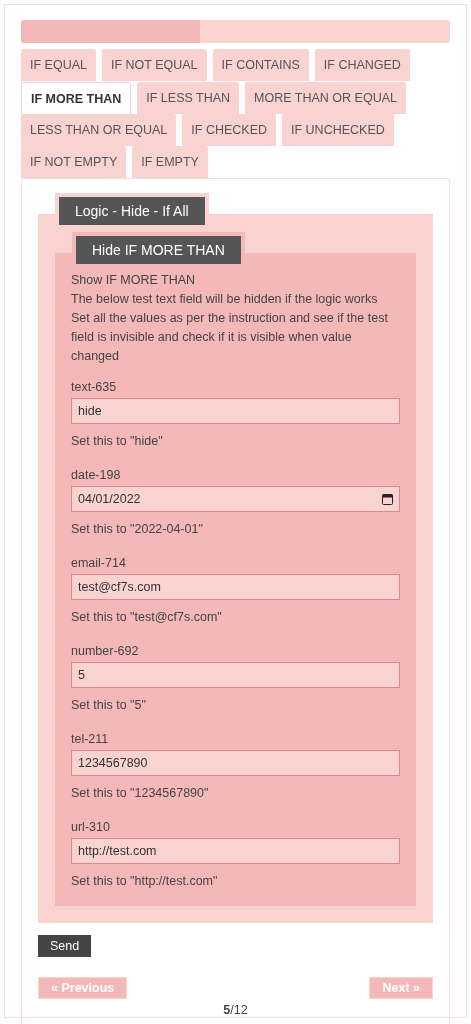 The height and width of the screenshot is (1024, 471). Describe the element at coordinates (58, 65) in the screenshot. I see `tab: IF EQUAL` at that location.